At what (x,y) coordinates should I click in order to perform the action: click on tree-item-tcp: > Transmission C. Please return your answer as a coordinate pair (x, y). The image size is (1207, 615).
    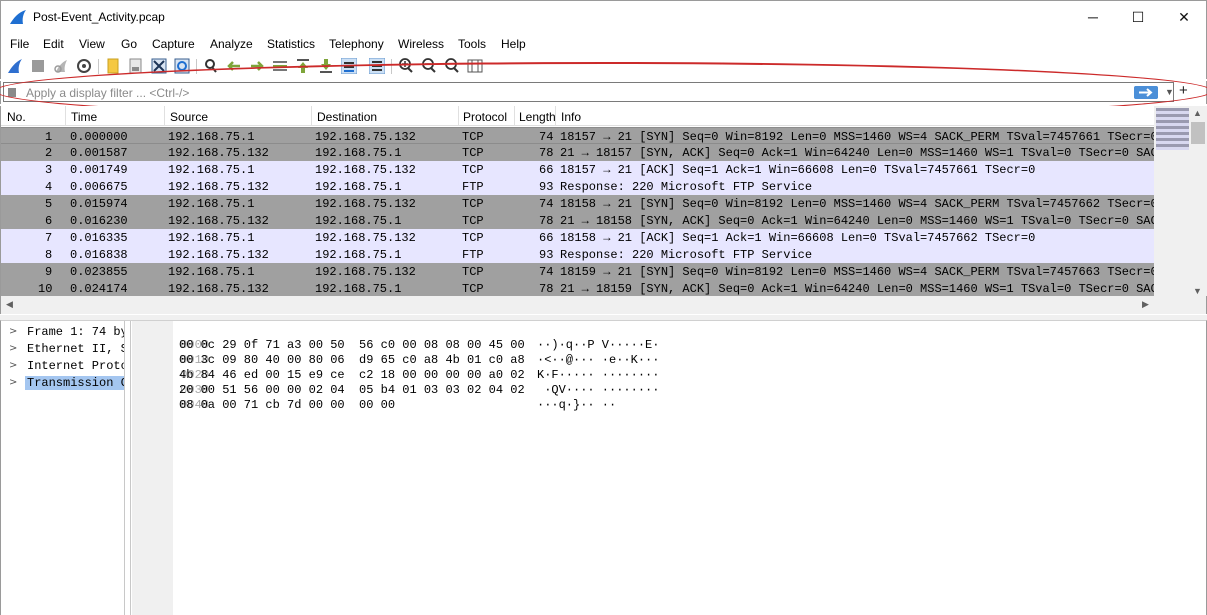
    Looking at the image, I should click on (64, 383).